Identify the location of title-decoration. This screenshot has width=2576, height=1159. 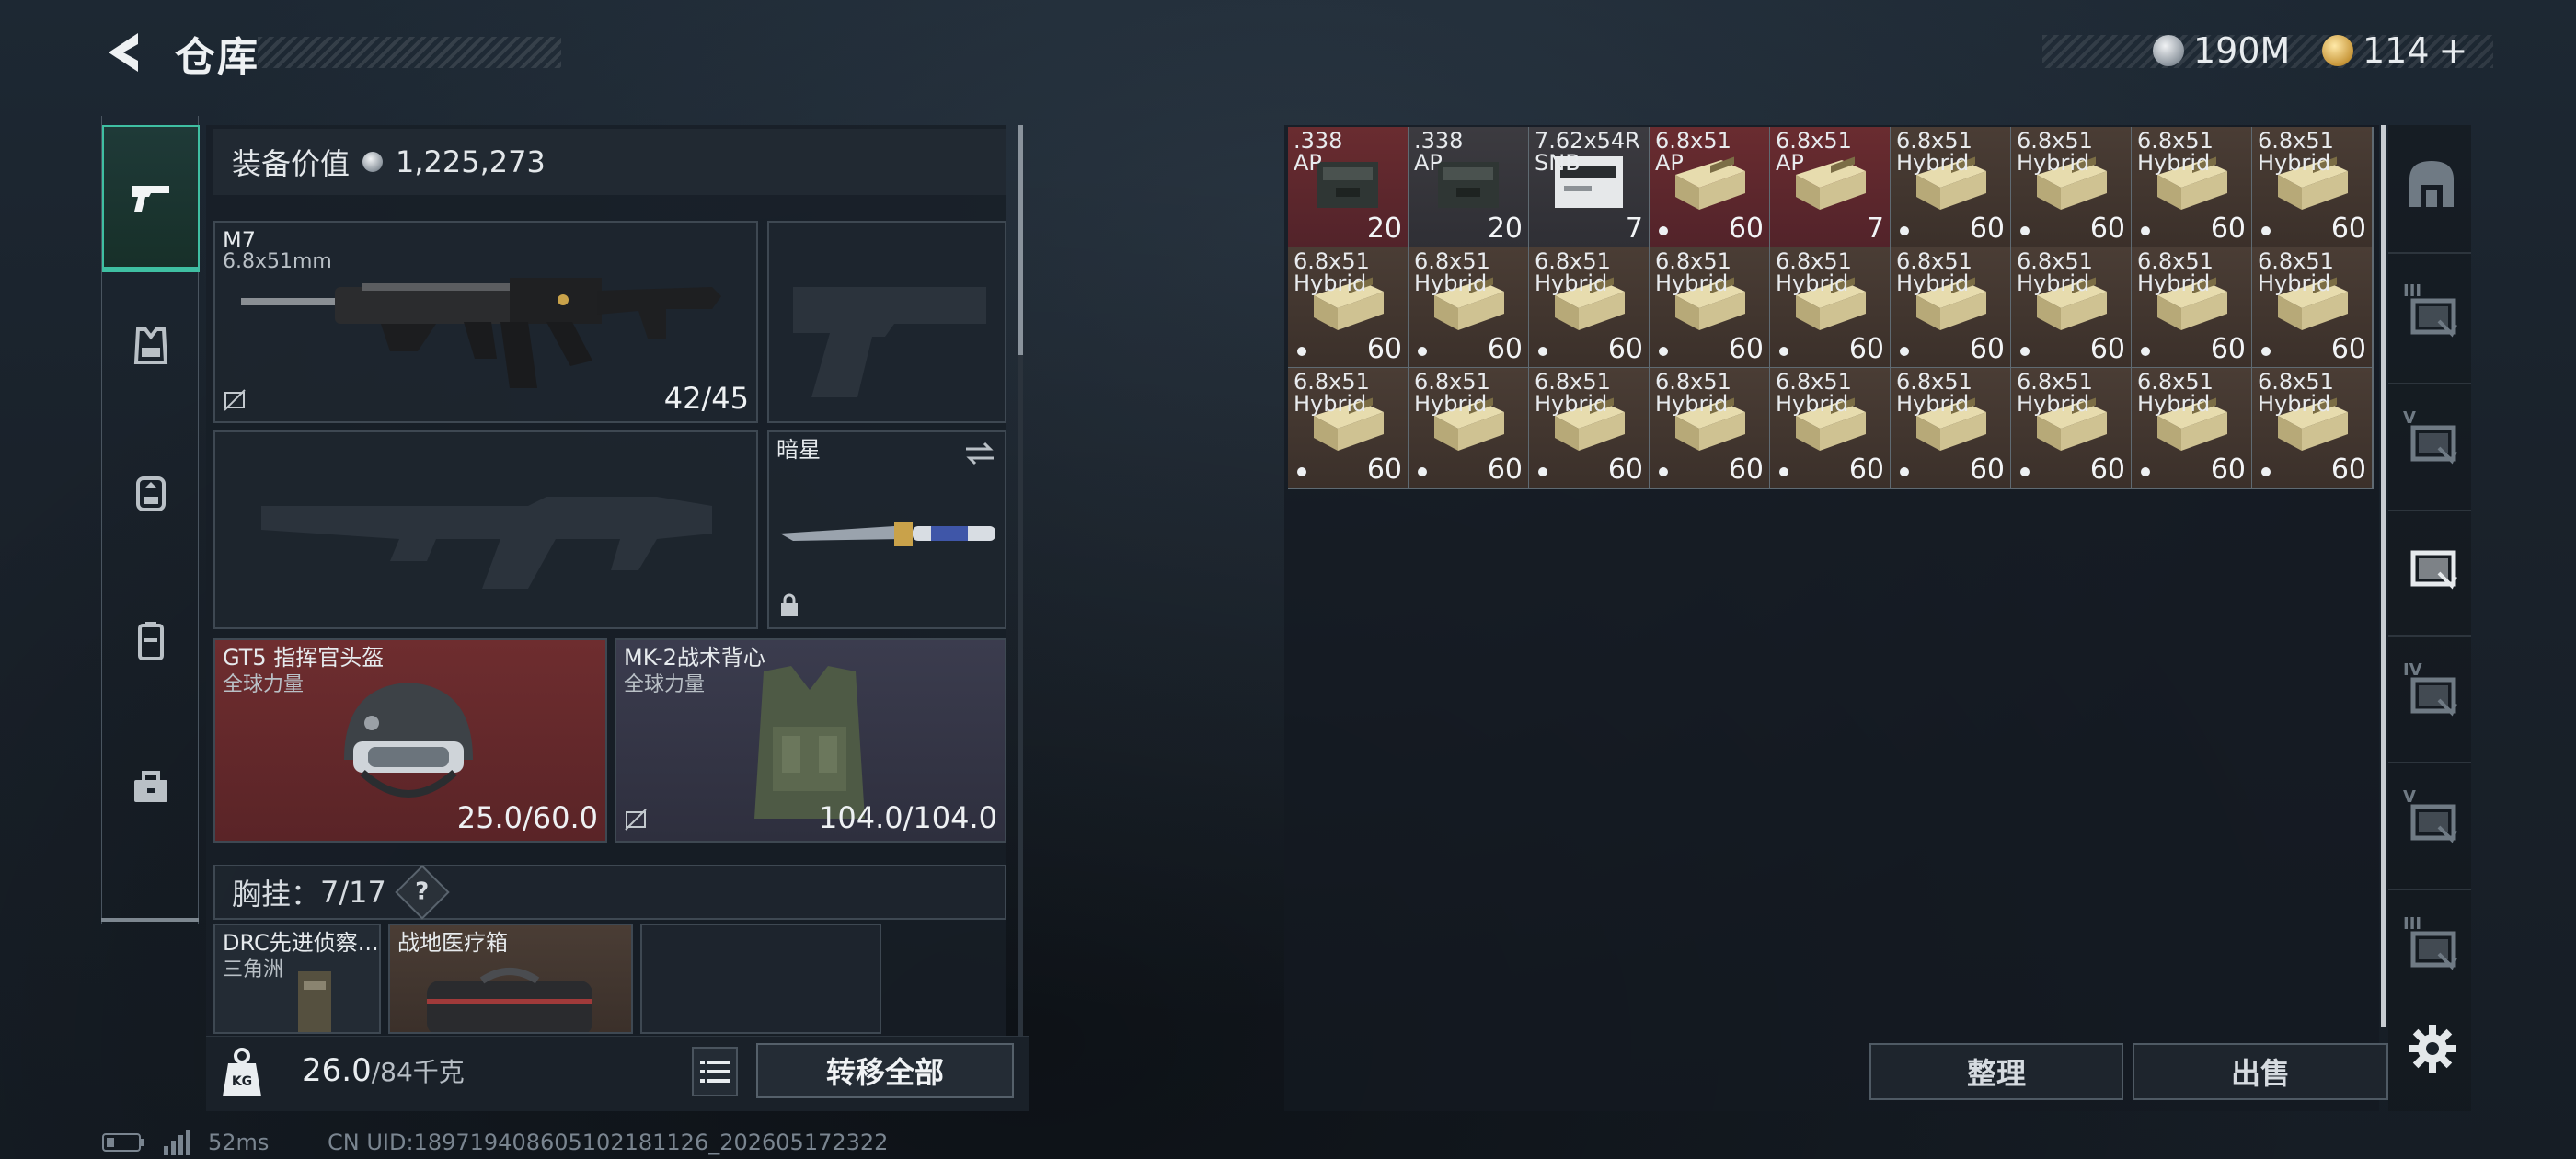
(409, 52).